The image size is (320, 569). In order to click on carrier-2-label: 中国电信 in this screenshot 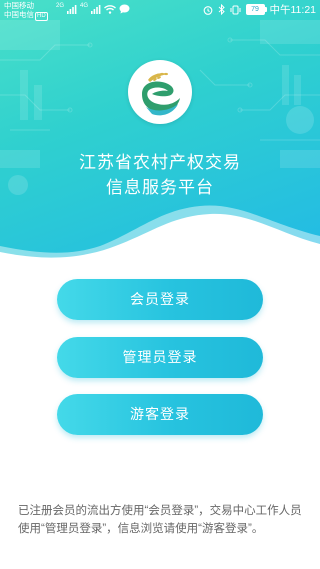, I will do `click(19, 14)`.